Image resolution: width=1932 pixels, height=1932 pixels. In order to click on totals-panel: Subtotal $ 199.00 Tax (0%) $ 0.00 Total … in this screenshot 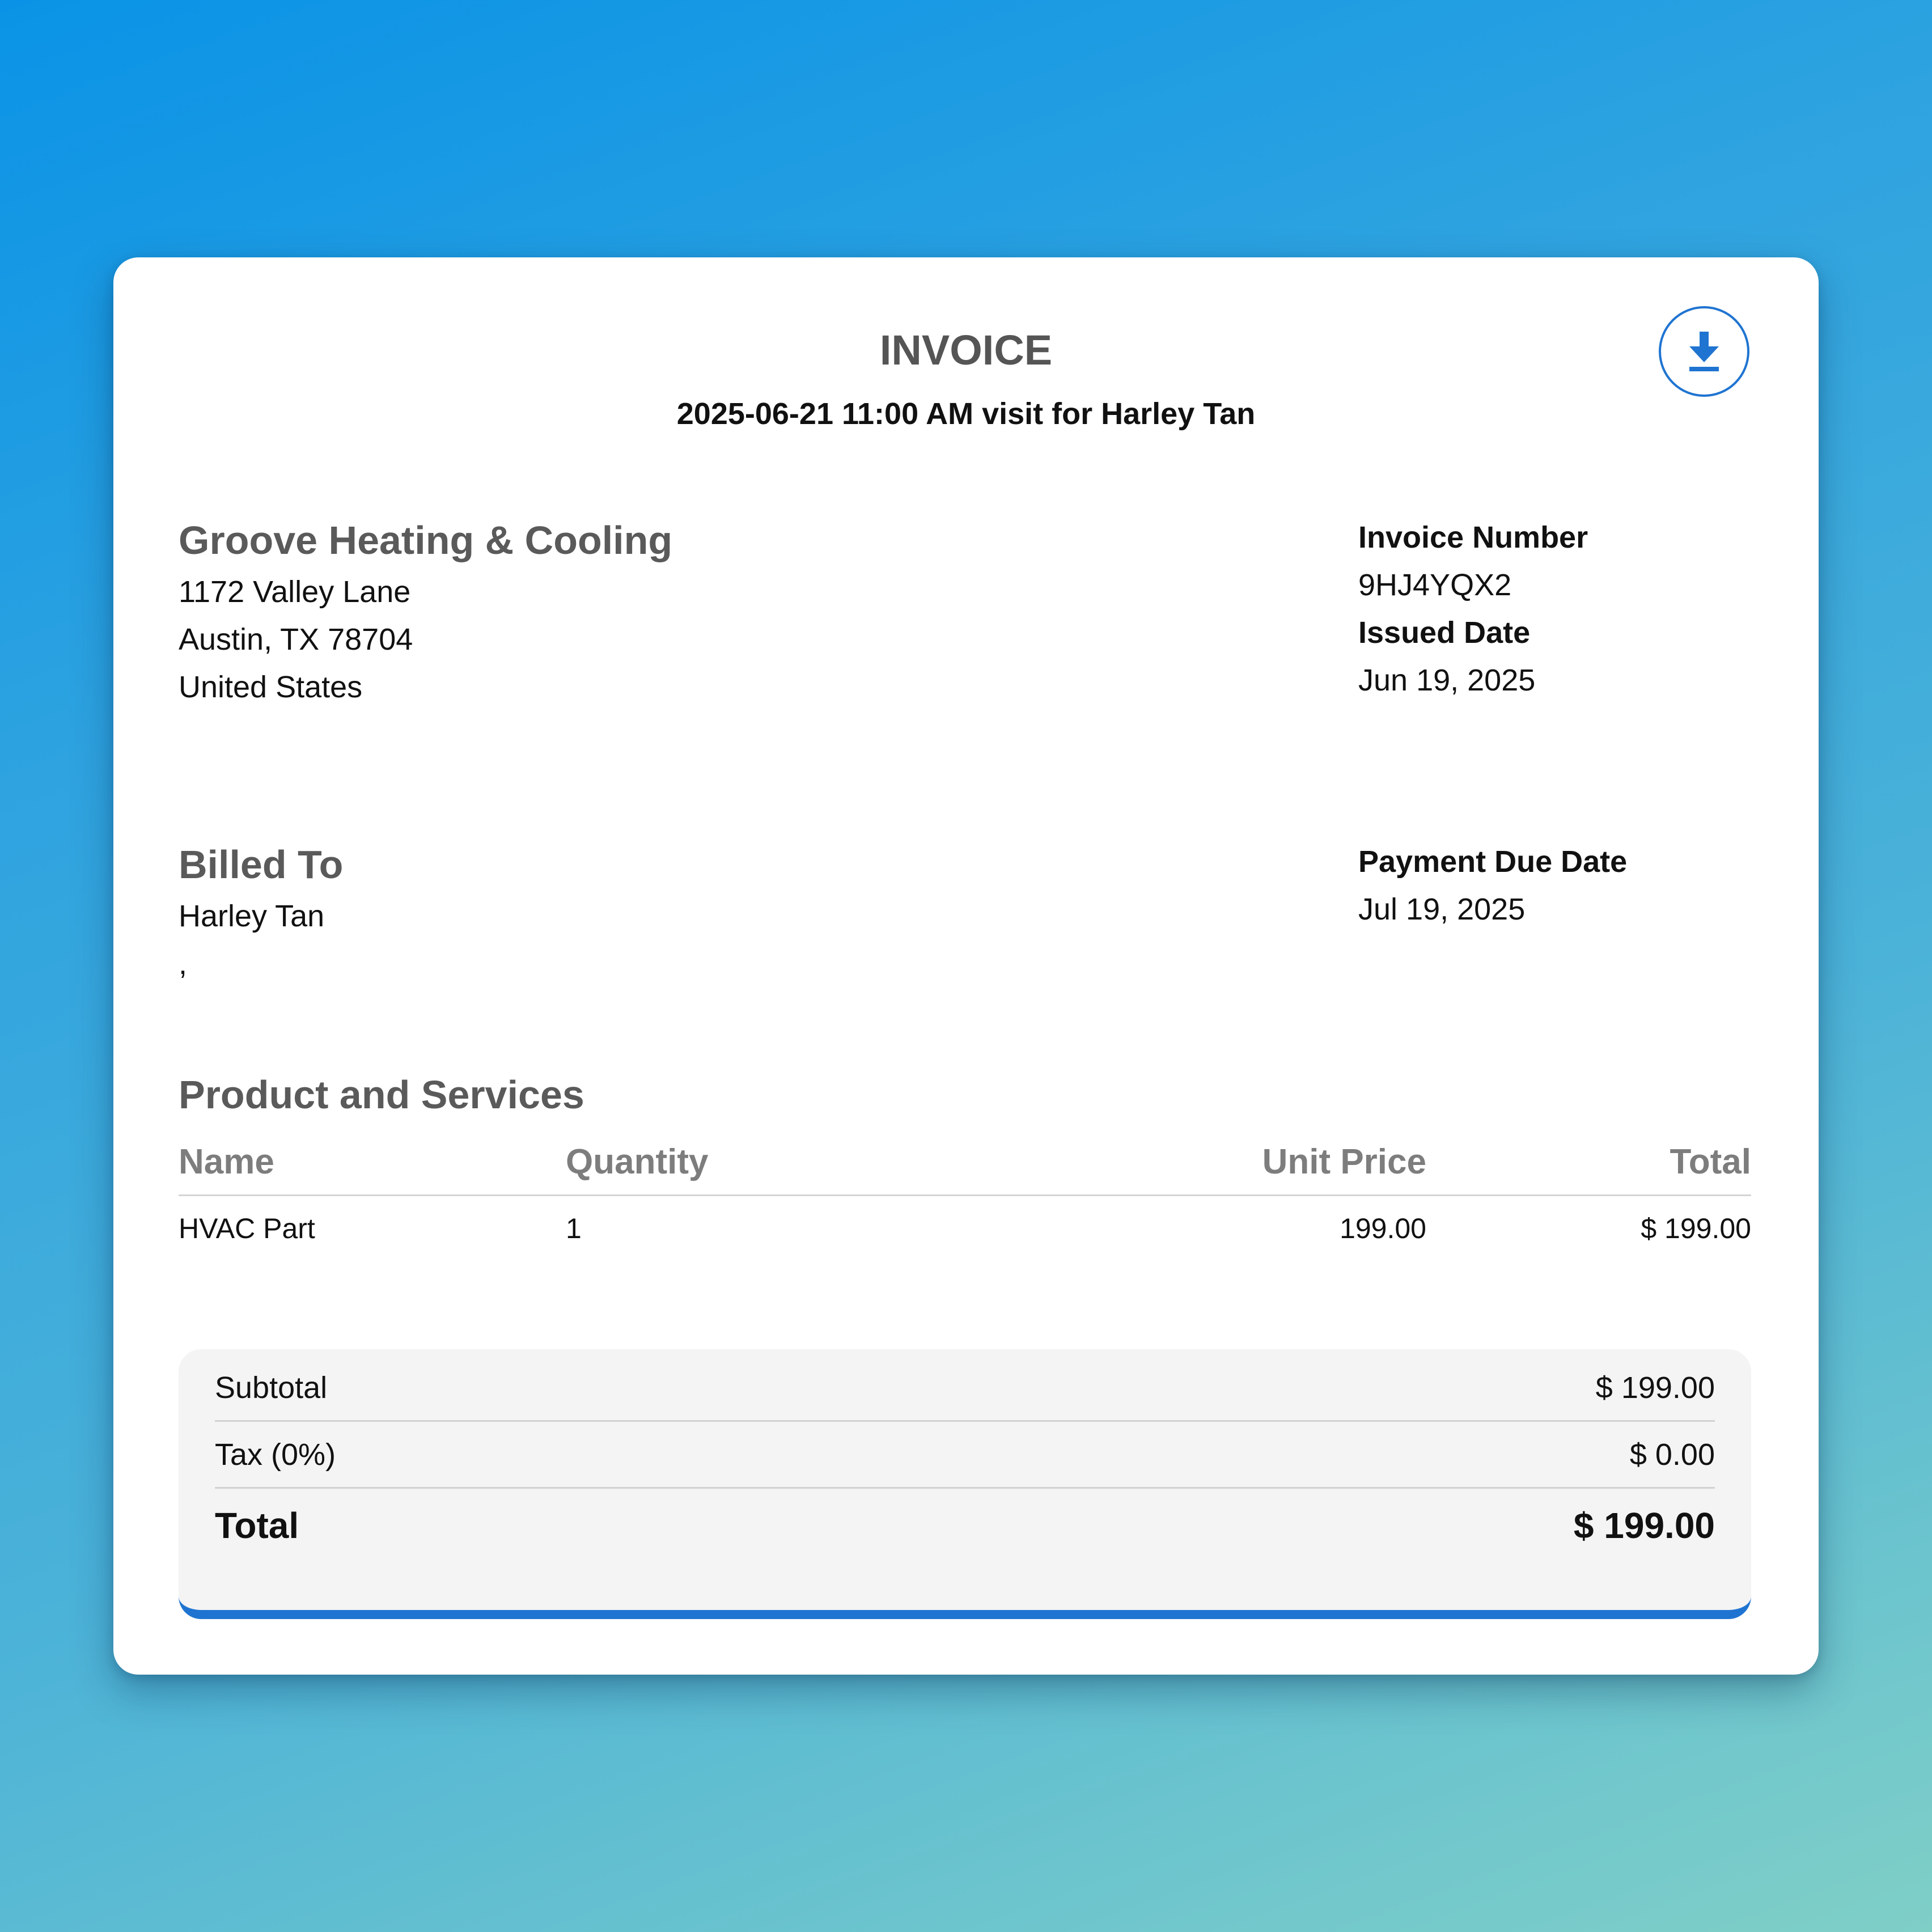, I will do `click(965, 1484)`.